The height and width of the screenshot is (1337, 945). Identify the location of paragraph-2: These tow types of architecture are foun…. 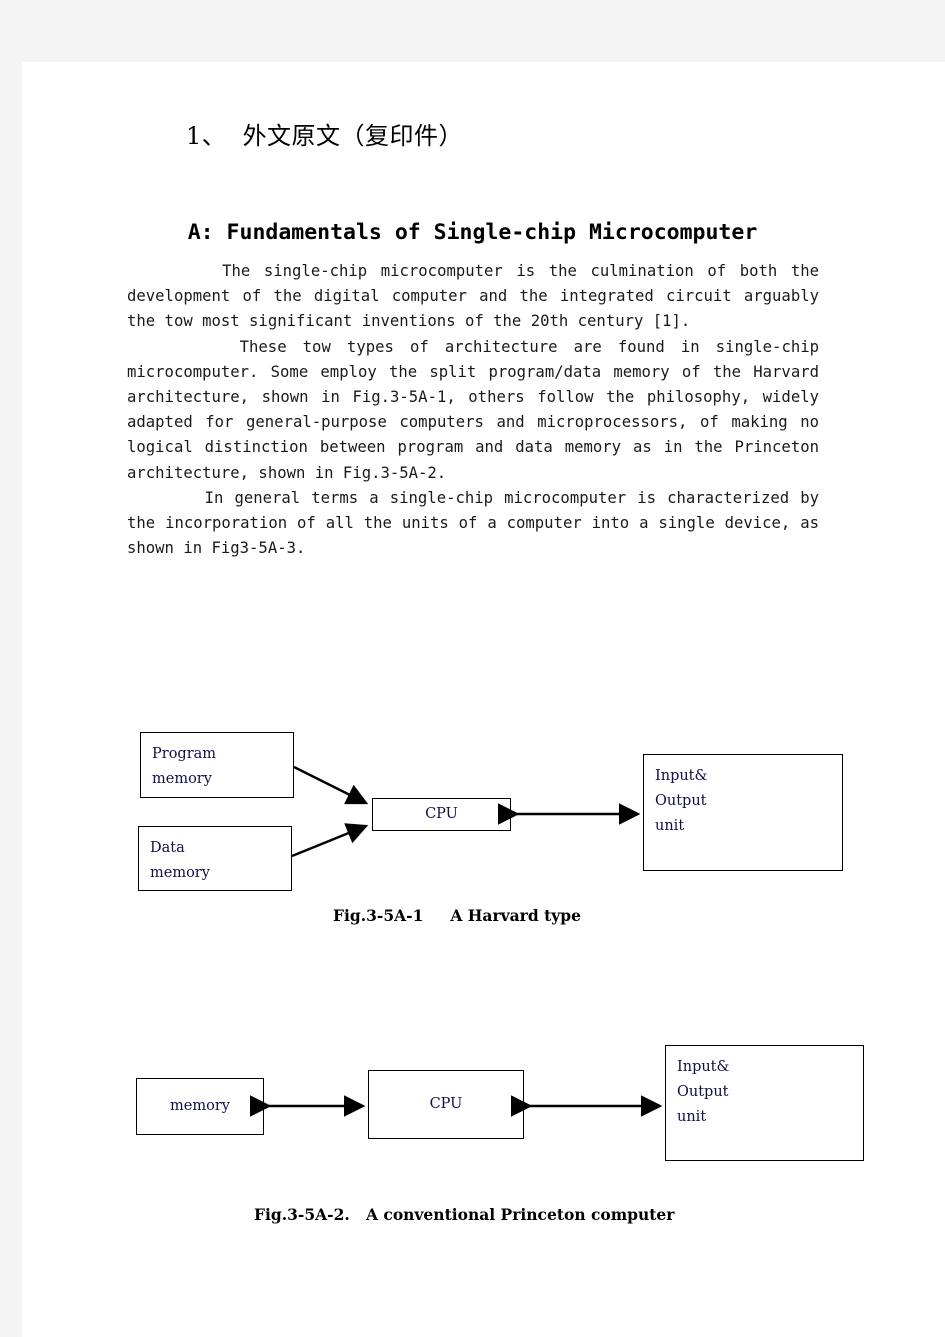
(478, 409).